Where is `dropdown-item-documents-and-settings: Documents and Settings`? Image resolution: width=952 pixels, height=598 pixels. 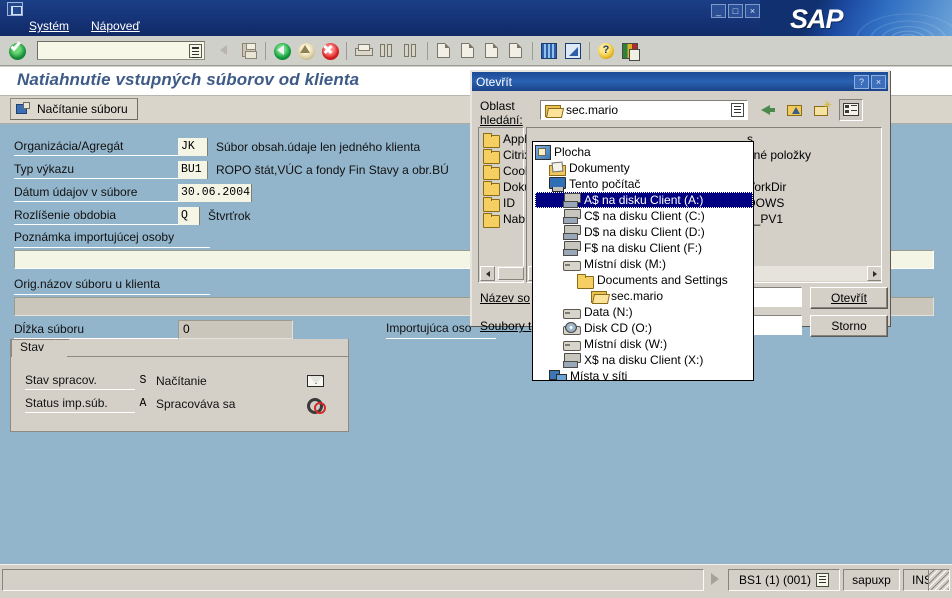
dropdown-item-documents-and-settings: Documents and Settings is located at coordinates (644, 280).